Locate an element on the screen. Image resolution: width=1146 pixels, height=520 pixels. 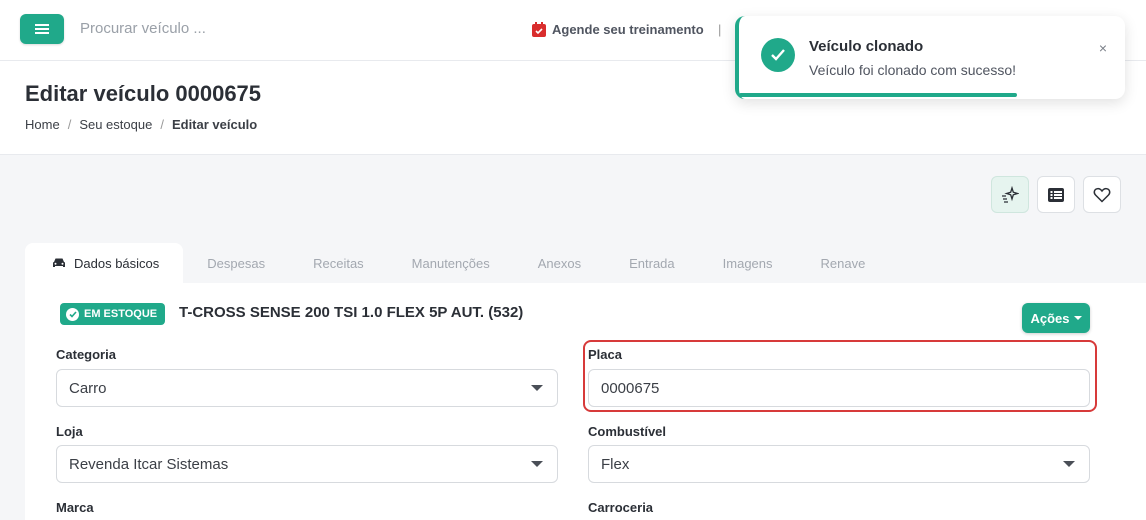
training-label: Agende seu treinamento is located at coordinates (628, 29).